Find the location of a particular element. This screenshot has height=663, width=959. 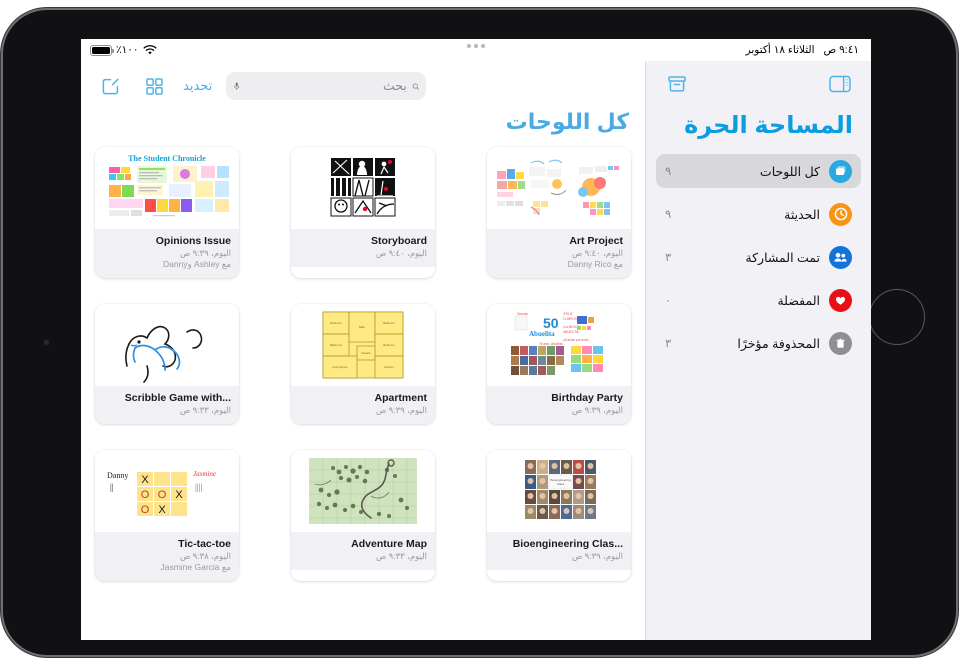

board-time: اليوم، ٩:٣٨ ص is located at coordinates (205, 556).